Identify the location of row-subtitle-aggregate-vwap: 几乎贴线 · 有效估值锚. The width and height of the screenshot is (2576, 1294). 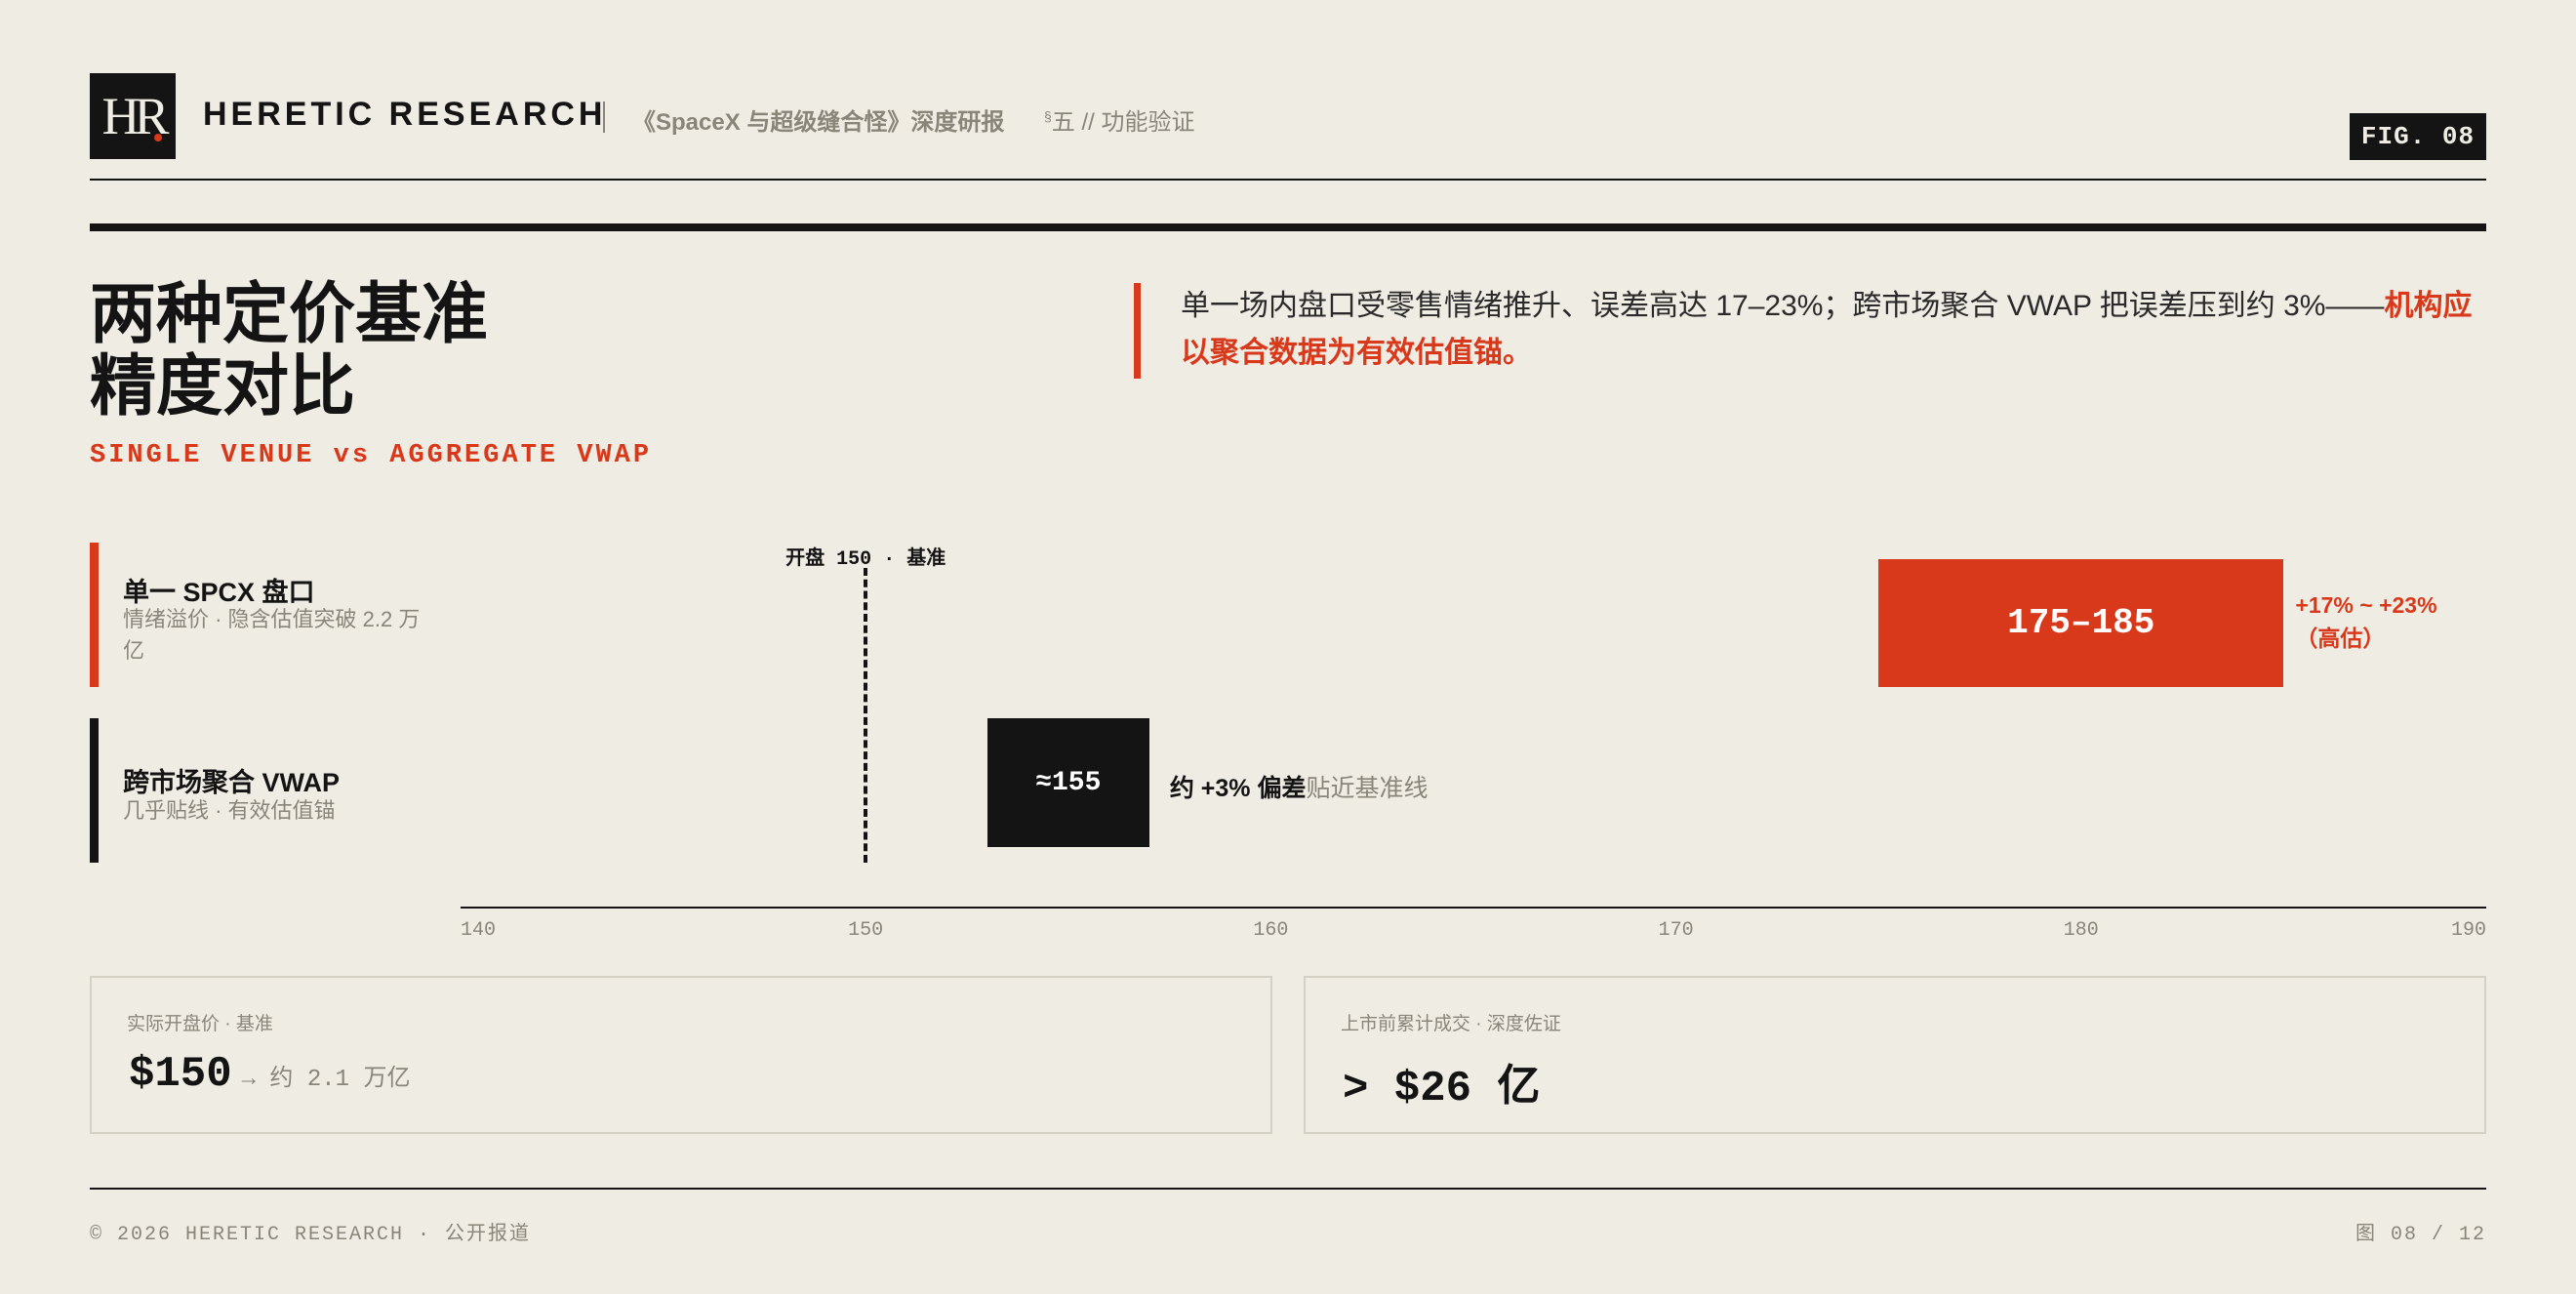
(229, 810).